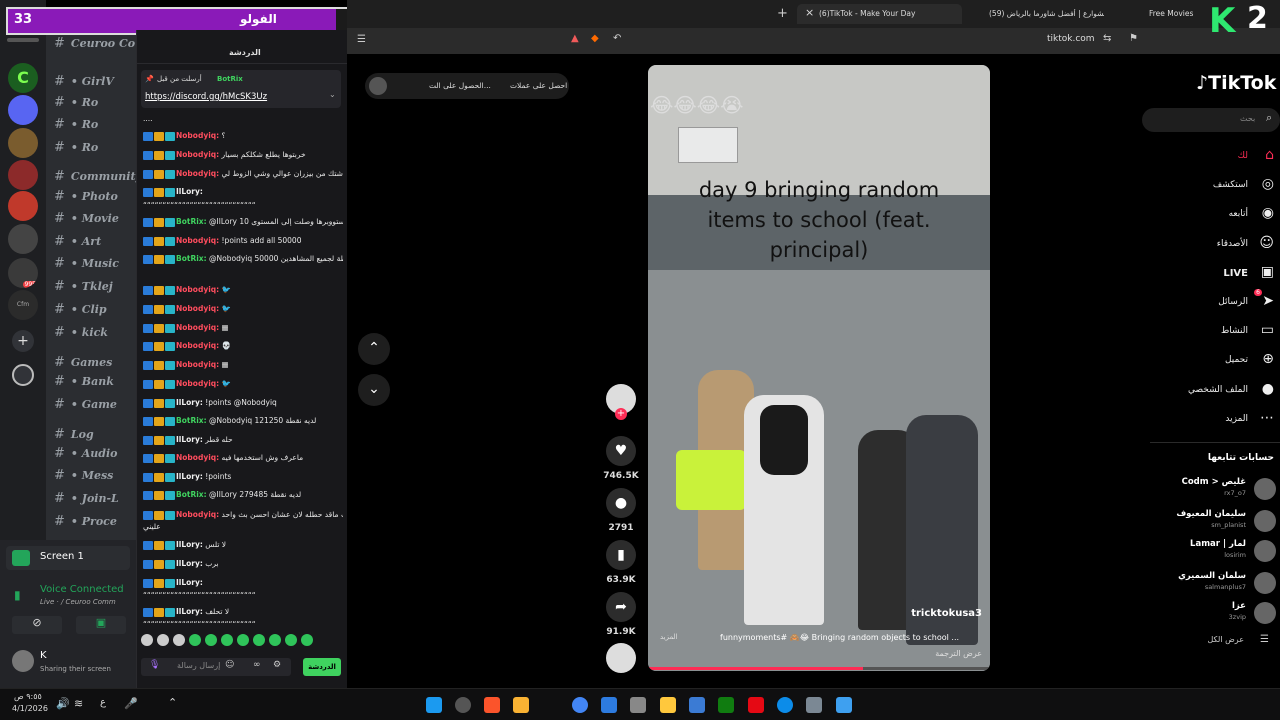 The image size is (1280, 720). Describe the element at coordinates (1215, 215) in the screenshot. I see `nav-item: أتابعه ◉` at that location.